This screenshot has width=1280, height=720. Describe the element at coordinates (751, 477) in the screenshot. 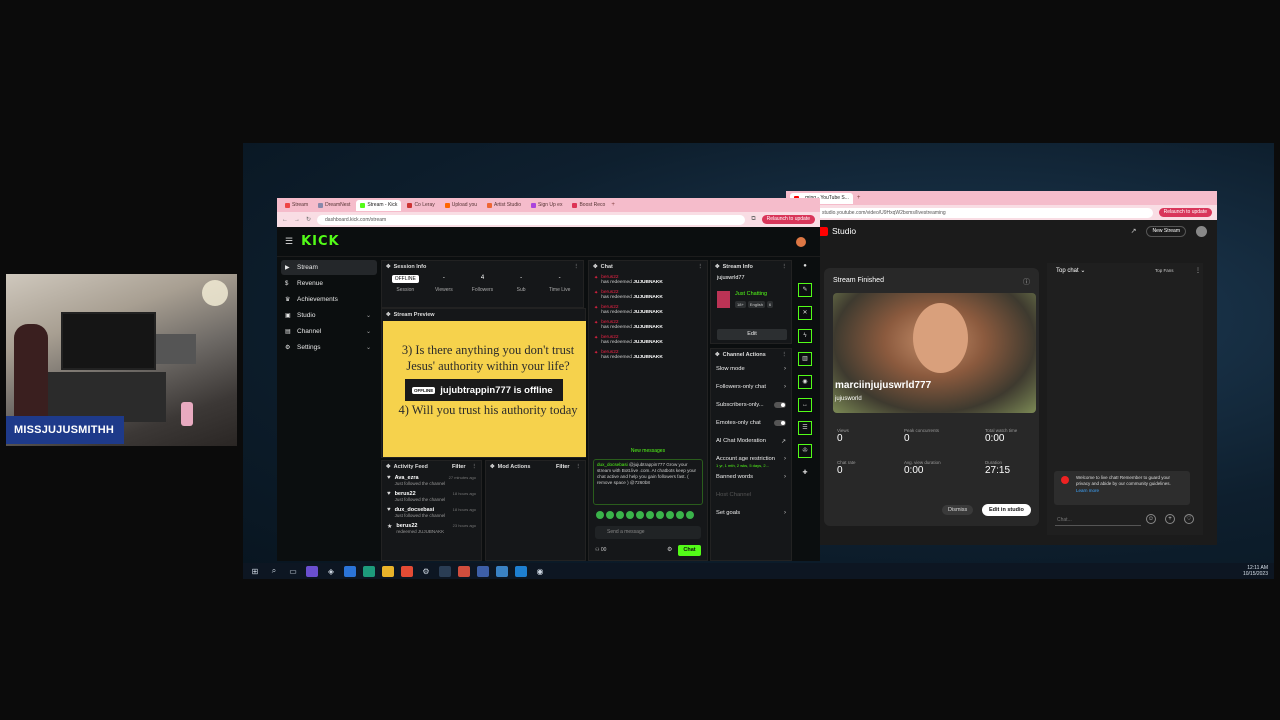

I see `banned-words-item: Banned words ›` at that location.